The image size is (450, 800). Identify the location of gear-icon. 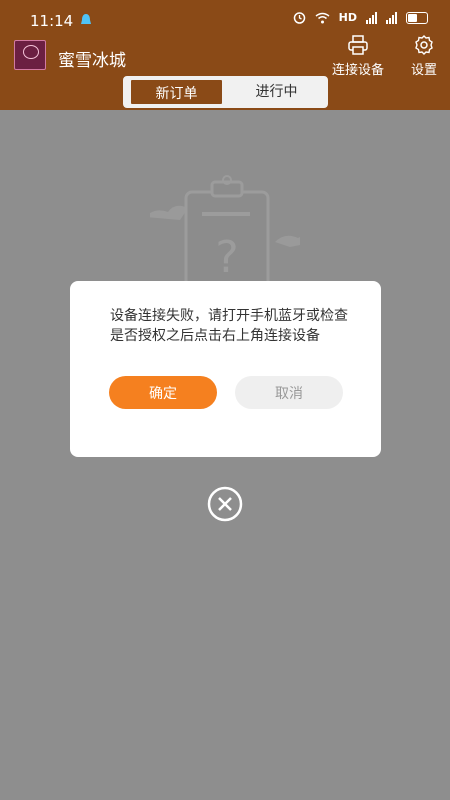
(424, 45).